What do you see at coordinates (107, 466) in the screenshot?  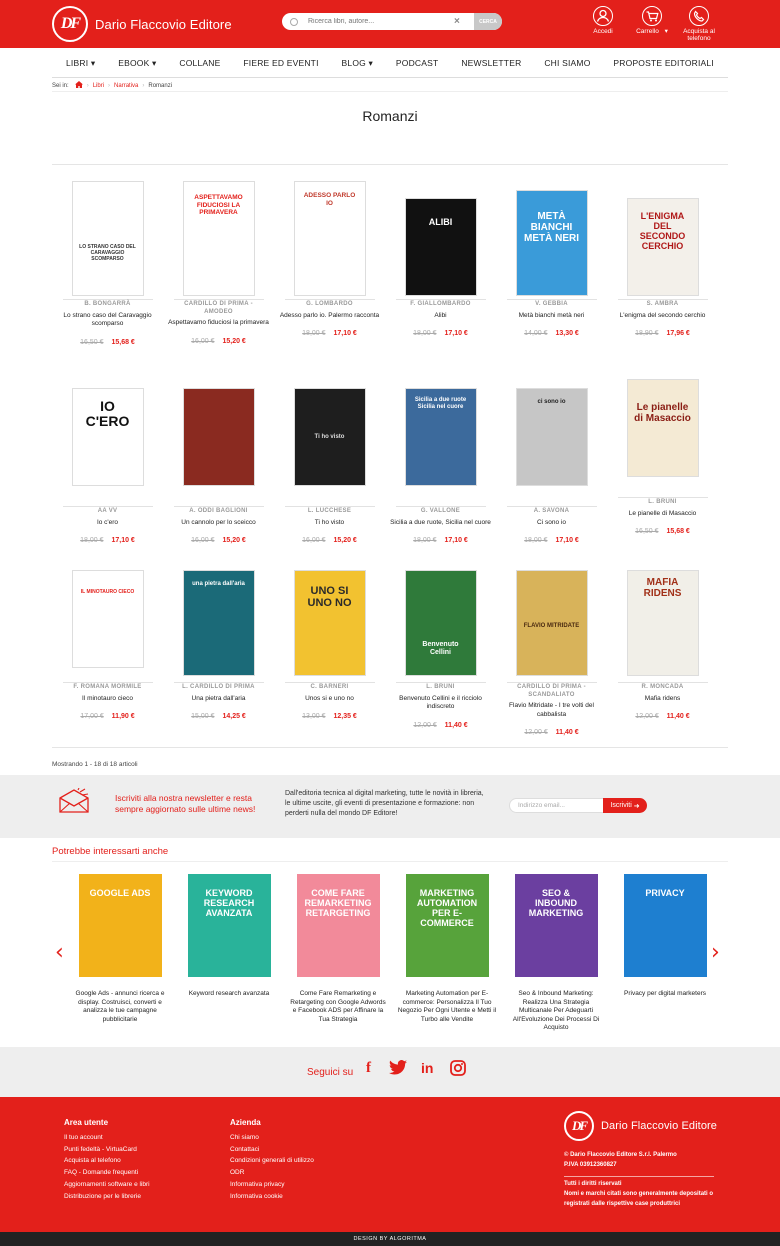 I see `product-card: IO C'ERO AA VV Io c'ero 18,00 € 17,10 €` at bounding box center [107, 466].